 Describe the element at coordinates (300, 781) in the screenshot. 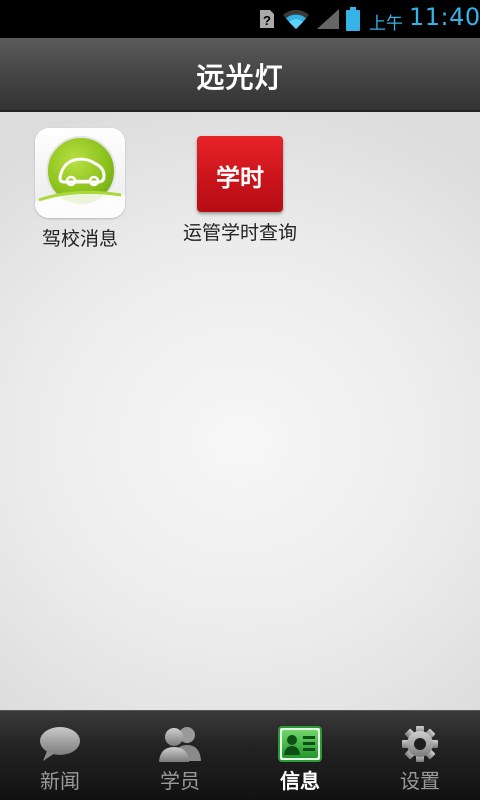

I see `nav-label-info: 信息` at that location.